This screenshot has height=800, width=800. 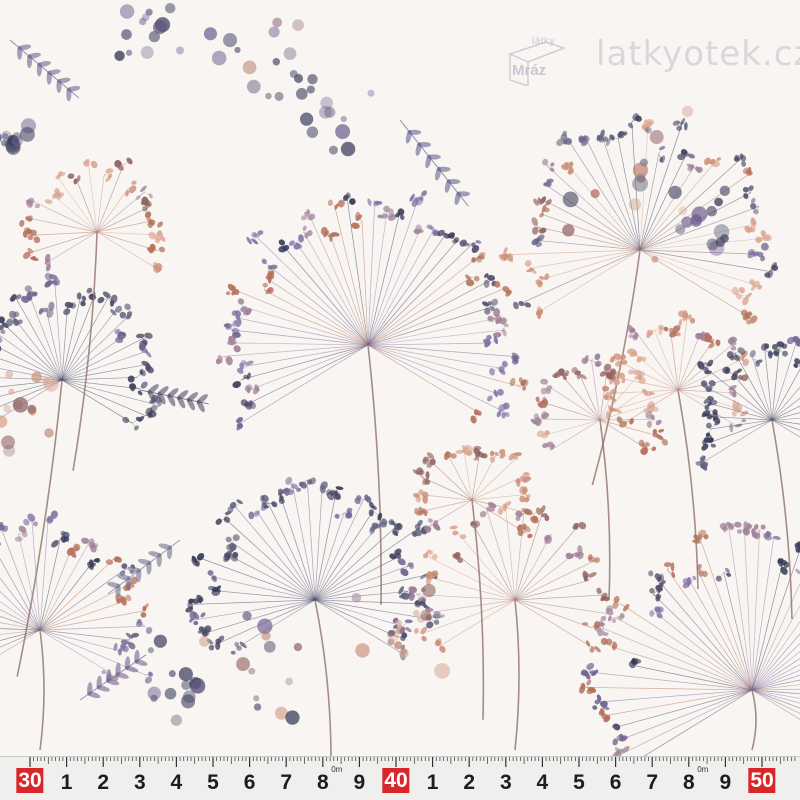 I want to click on site-watermark: latkyotek.cz, so click(x=698, y=54).